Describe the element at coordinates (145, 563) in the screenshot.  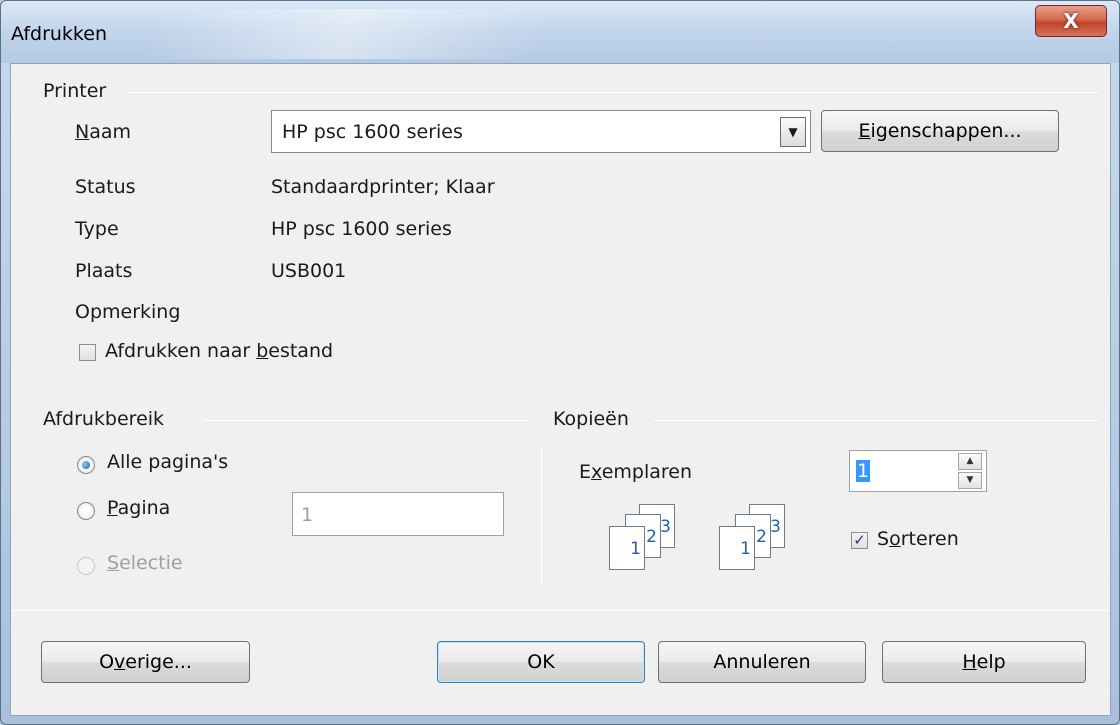
I see `selection-label: Selectie` at that location.